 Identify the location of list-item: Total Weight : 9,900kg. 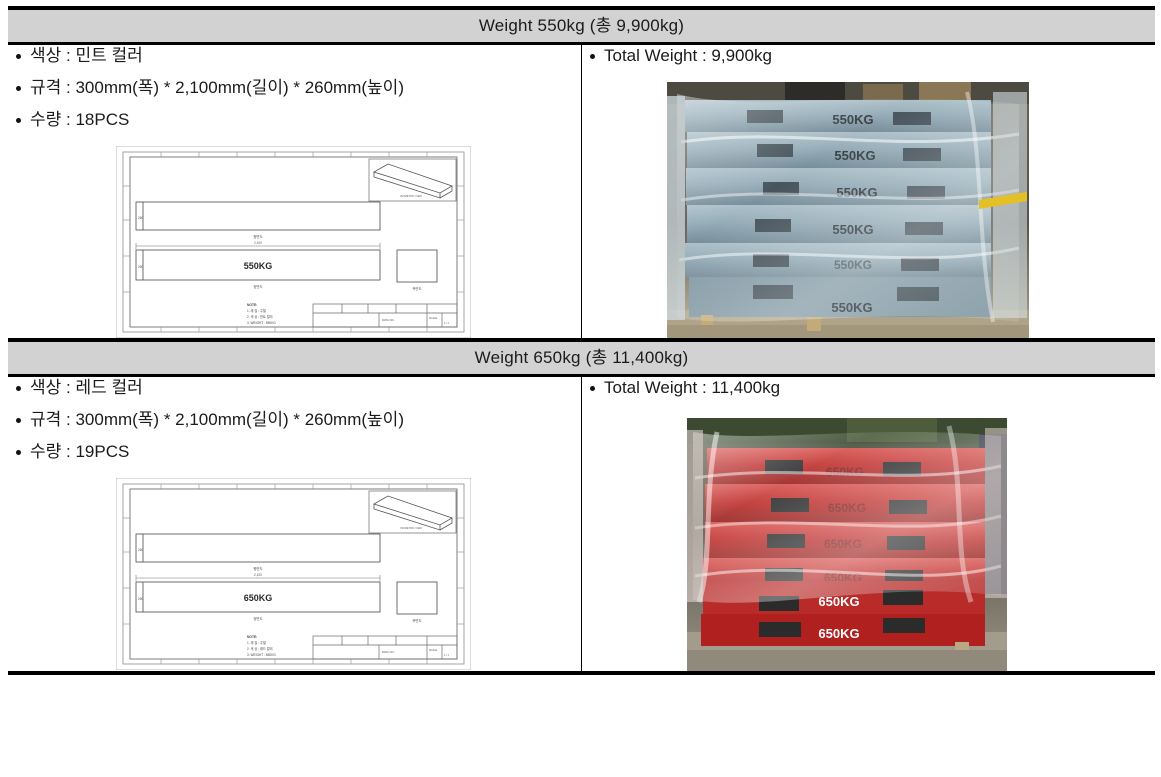
(868, 56).